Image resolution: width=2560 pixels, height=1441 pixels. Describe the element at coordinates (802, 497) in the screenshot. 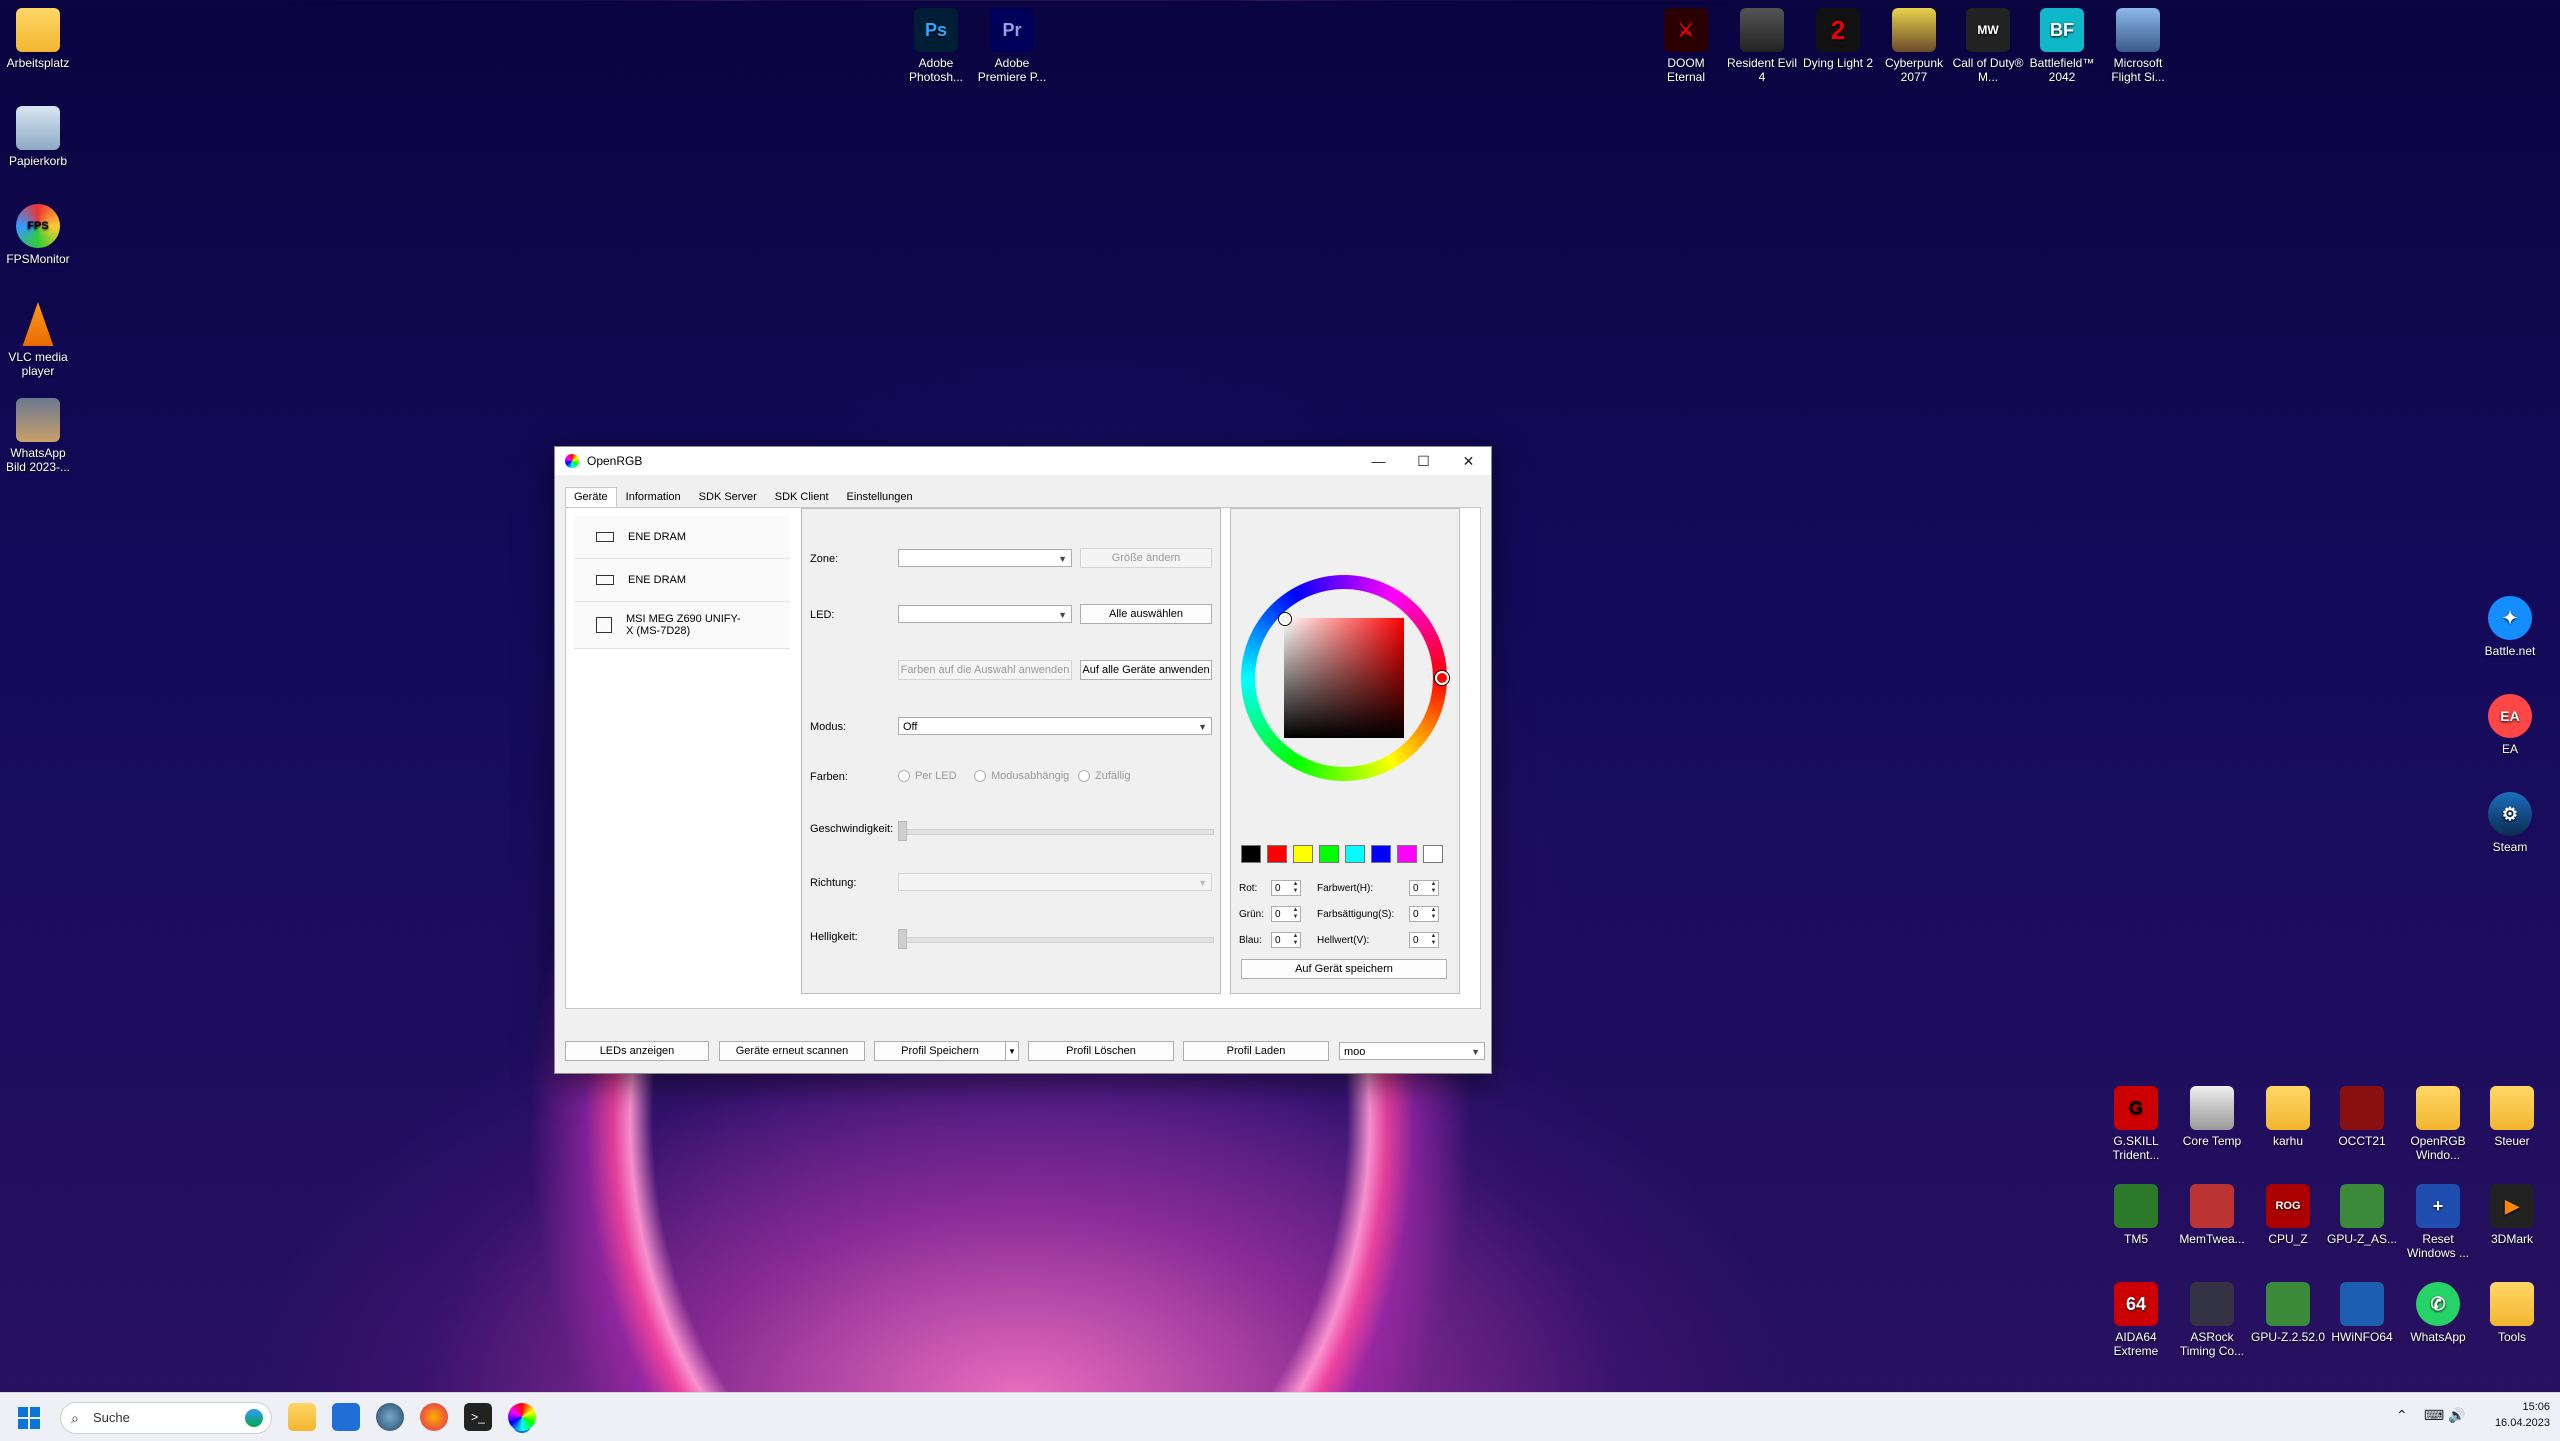

I see `tab-sdk-client: SDK Client` at that location.